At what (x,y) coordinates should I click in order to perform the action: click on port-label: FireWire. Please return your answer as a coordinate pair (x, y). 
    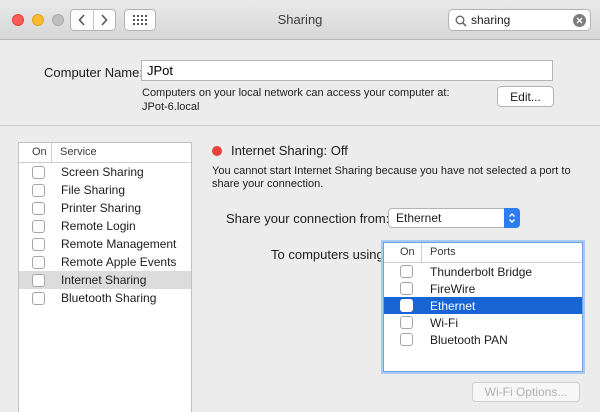
    Looking at the image, I should click on (453, 288).